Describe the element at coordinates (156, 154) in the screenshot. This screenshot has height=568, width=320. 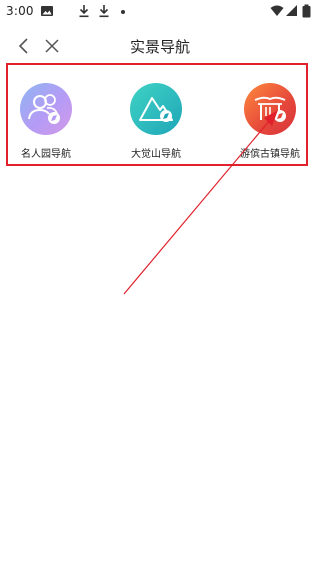
I see `nav-item-label: 大觉山导航` at that location.